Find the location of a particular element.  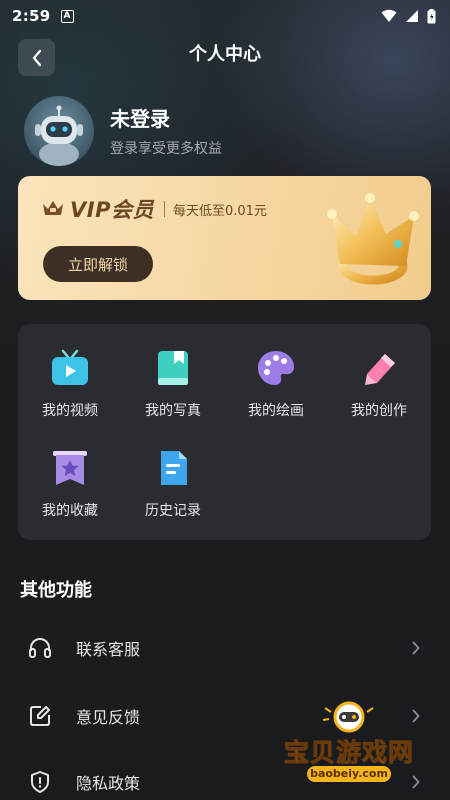

vip-promo: 每天低至0.01元 is located at coordinates (219, 211).